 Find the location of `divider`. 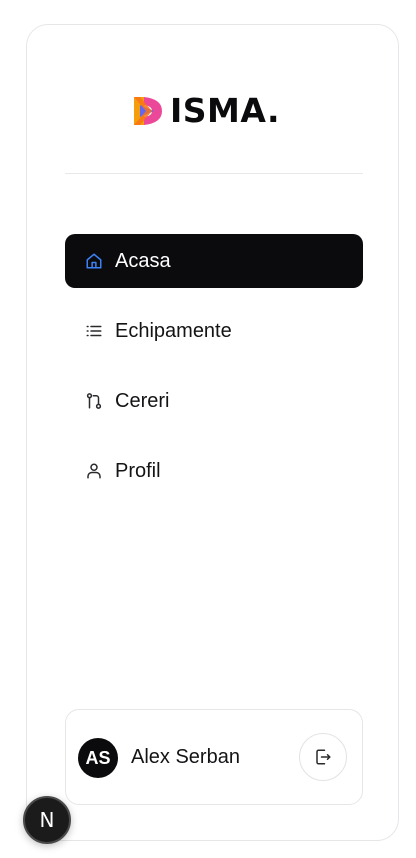

divider is located at coordinates (214, 173).